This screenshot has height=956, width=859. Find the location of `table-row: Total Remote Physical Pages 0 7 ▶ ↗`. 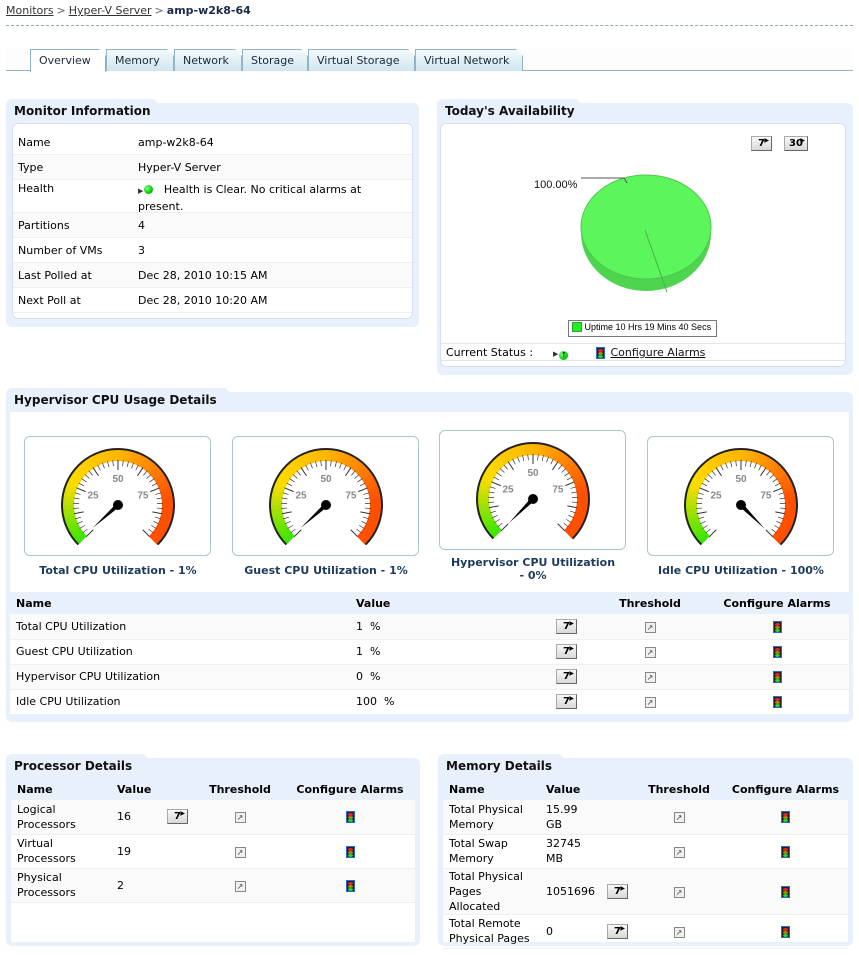

table-row: Total Remote Physical Pages 0 7 ▶ ↗ is located at coordinates (645, 931).